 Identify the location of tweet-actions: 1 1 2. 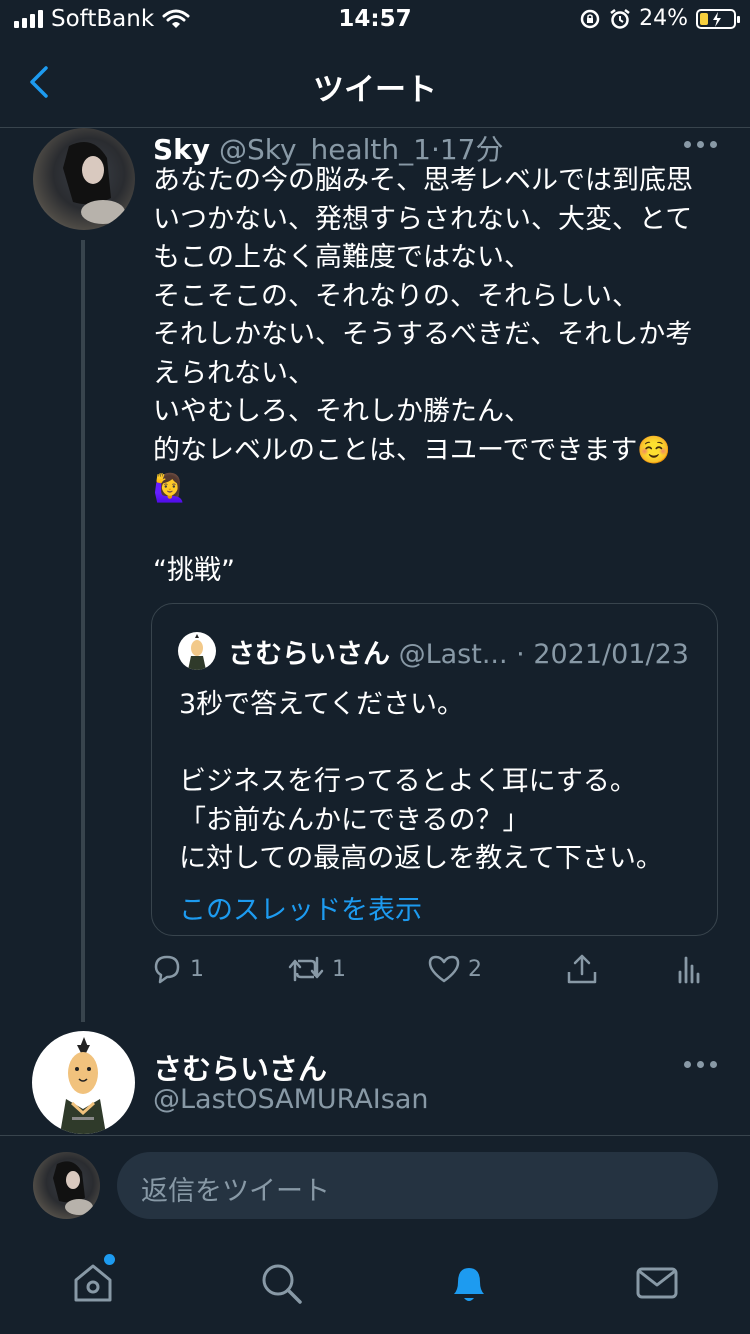
(430, 972).